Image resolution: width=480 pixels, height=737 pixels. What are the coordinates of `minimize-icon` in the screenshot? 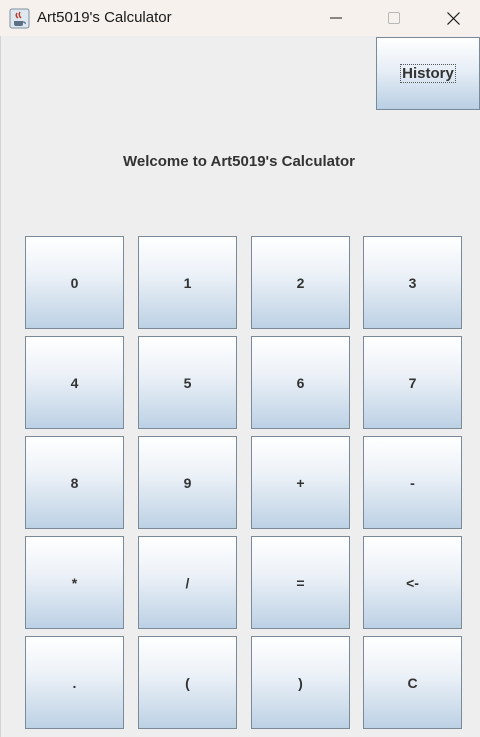 It's located at (336, 18).